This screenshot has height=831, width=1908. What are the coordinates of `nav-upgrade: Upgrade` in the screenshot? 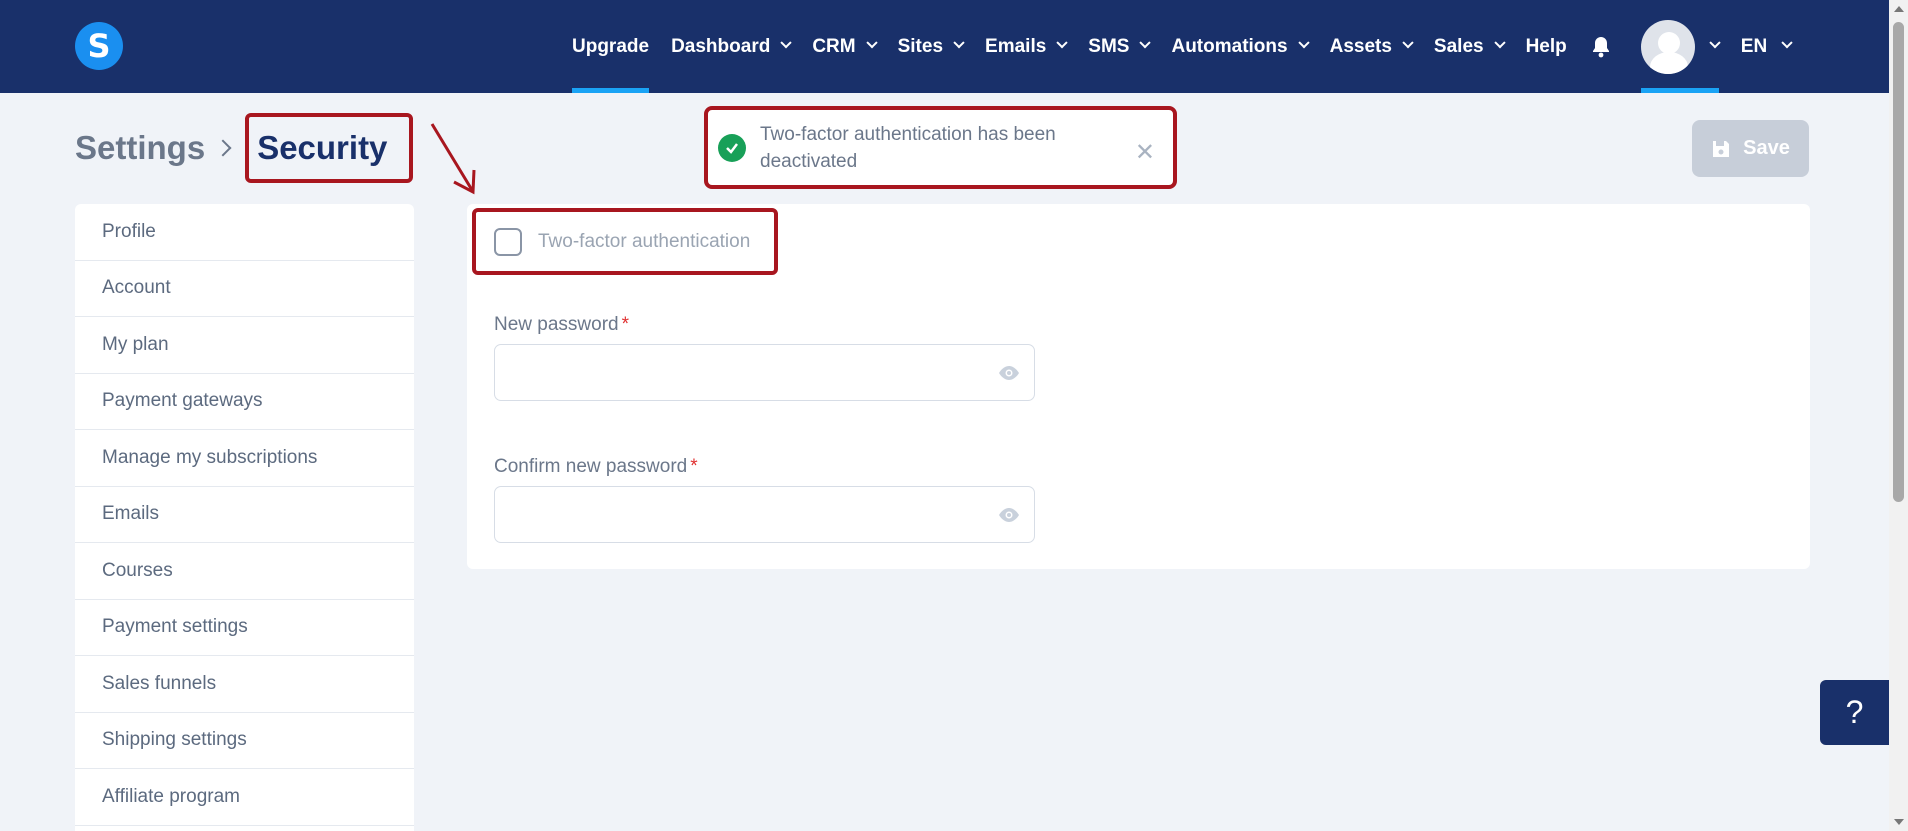 It's located at (611, 46).